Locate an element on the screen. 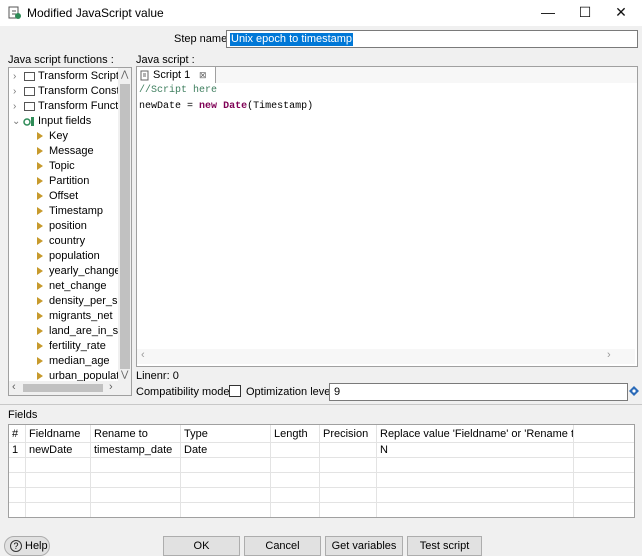 The image size is (642, 556). scroll-down-icon: ⋁ is located at coordinates (124, 374).